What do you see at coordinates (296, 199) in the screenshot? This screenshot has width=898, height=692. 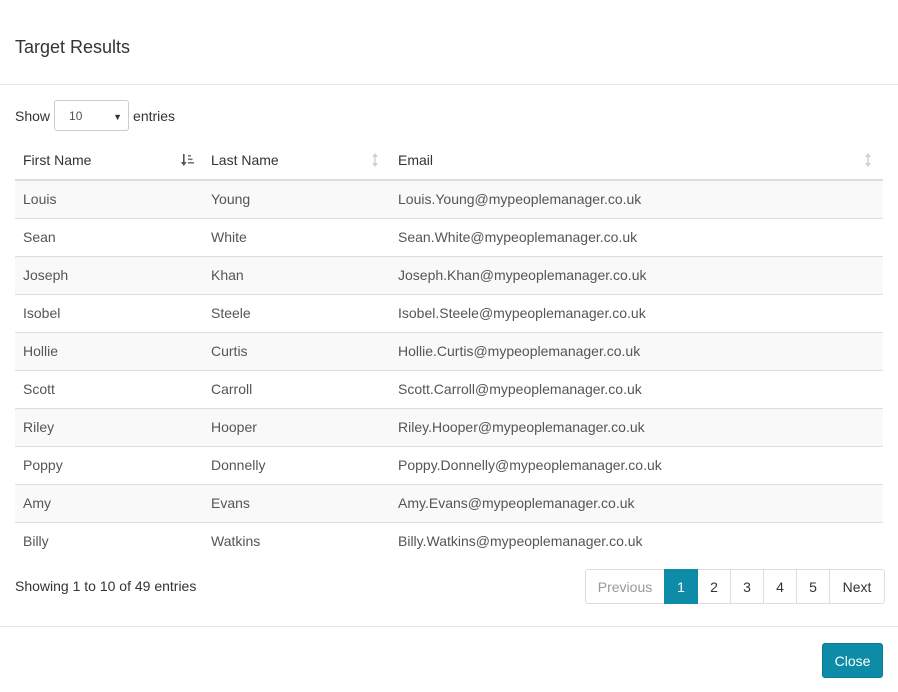 I see `cell-last-name: Young` at bounding box center [296, 199].